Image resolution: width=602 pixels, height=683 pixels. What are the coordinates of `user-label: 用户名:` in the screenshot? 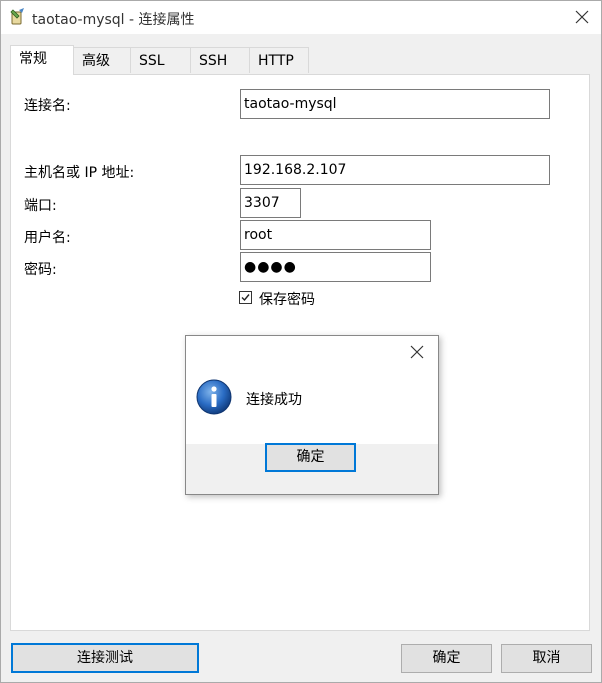 It's located at (47, 238).